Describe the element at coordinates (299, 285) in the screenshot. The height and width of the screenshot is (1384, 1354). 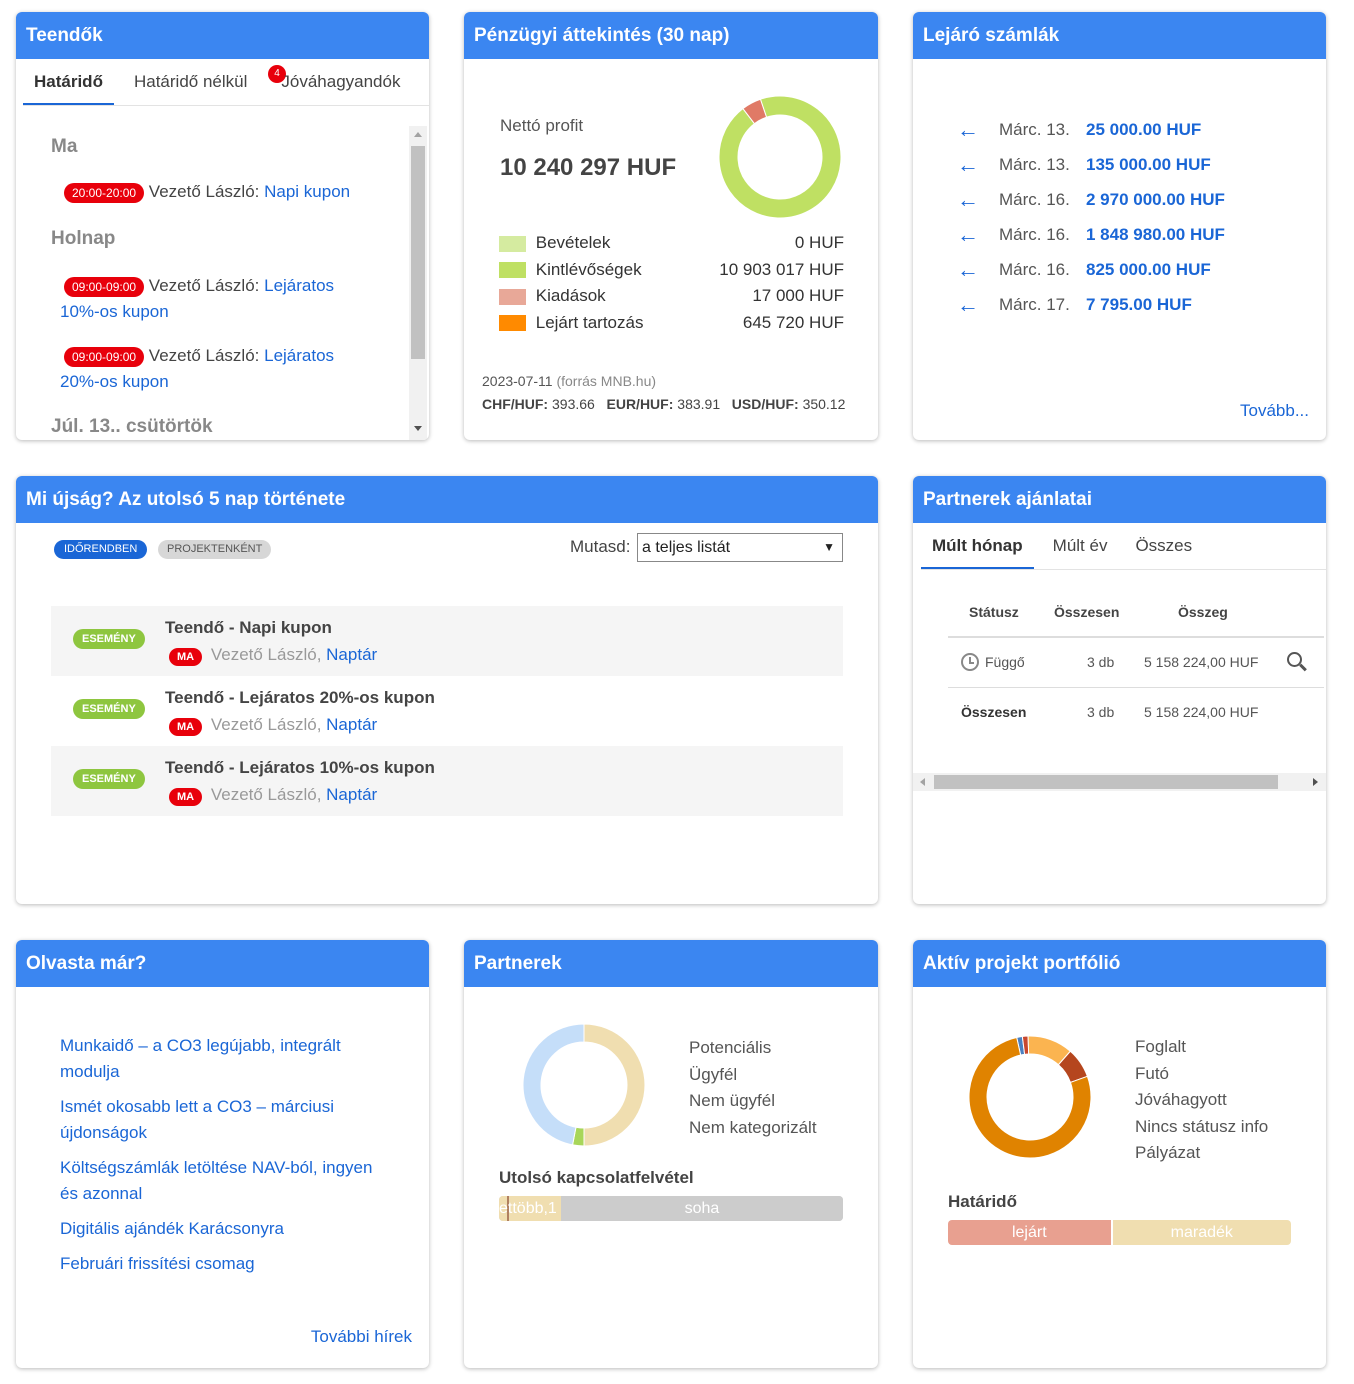
I see `todo-link-lejaratos-10: Lejáratos` at that location.